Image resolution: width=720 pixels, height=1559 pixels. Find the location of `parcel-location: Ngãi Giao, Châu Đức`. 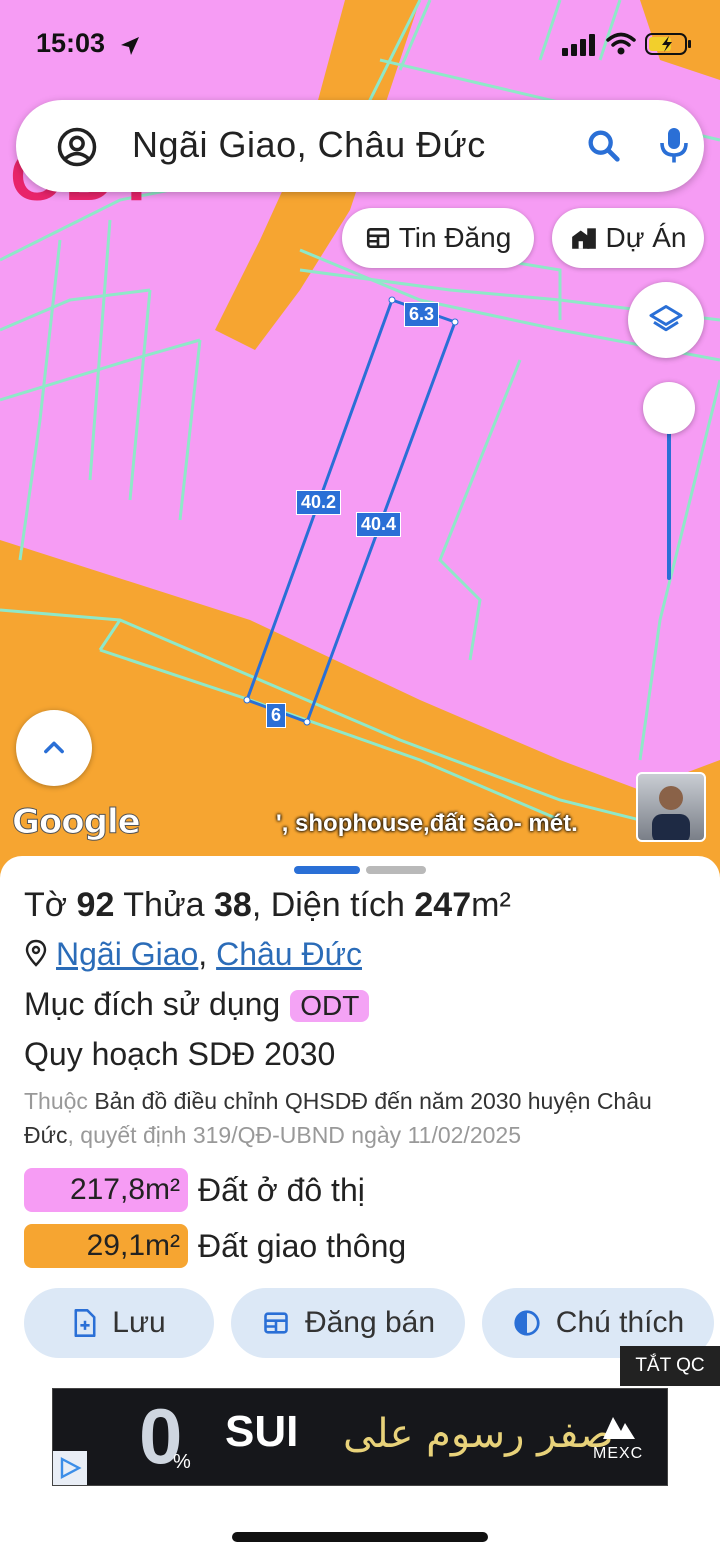

parcel-location: Ngãi Giao, Châu Đức is located at coordinates (193, 954).